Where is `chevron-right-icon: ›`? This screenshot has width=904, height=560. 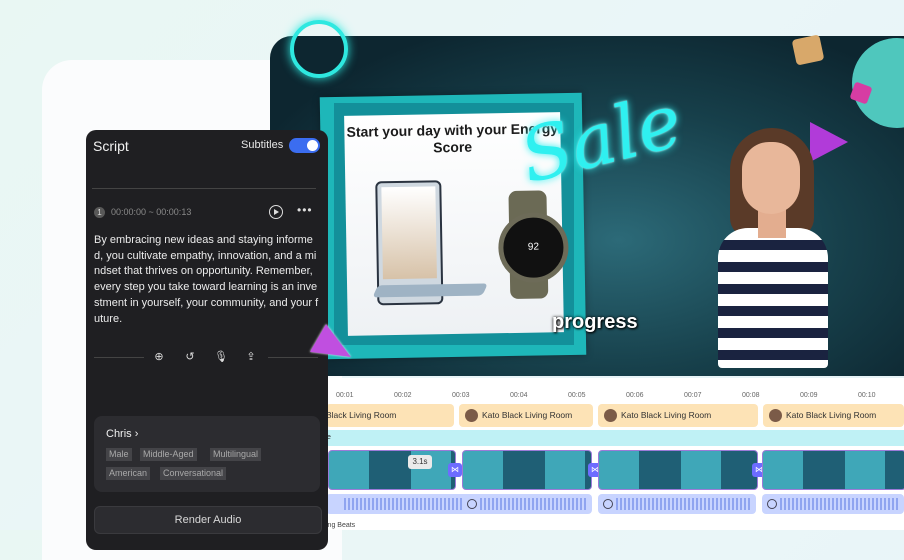 chevron-right-icon: › is located at coordinates (136, 434).